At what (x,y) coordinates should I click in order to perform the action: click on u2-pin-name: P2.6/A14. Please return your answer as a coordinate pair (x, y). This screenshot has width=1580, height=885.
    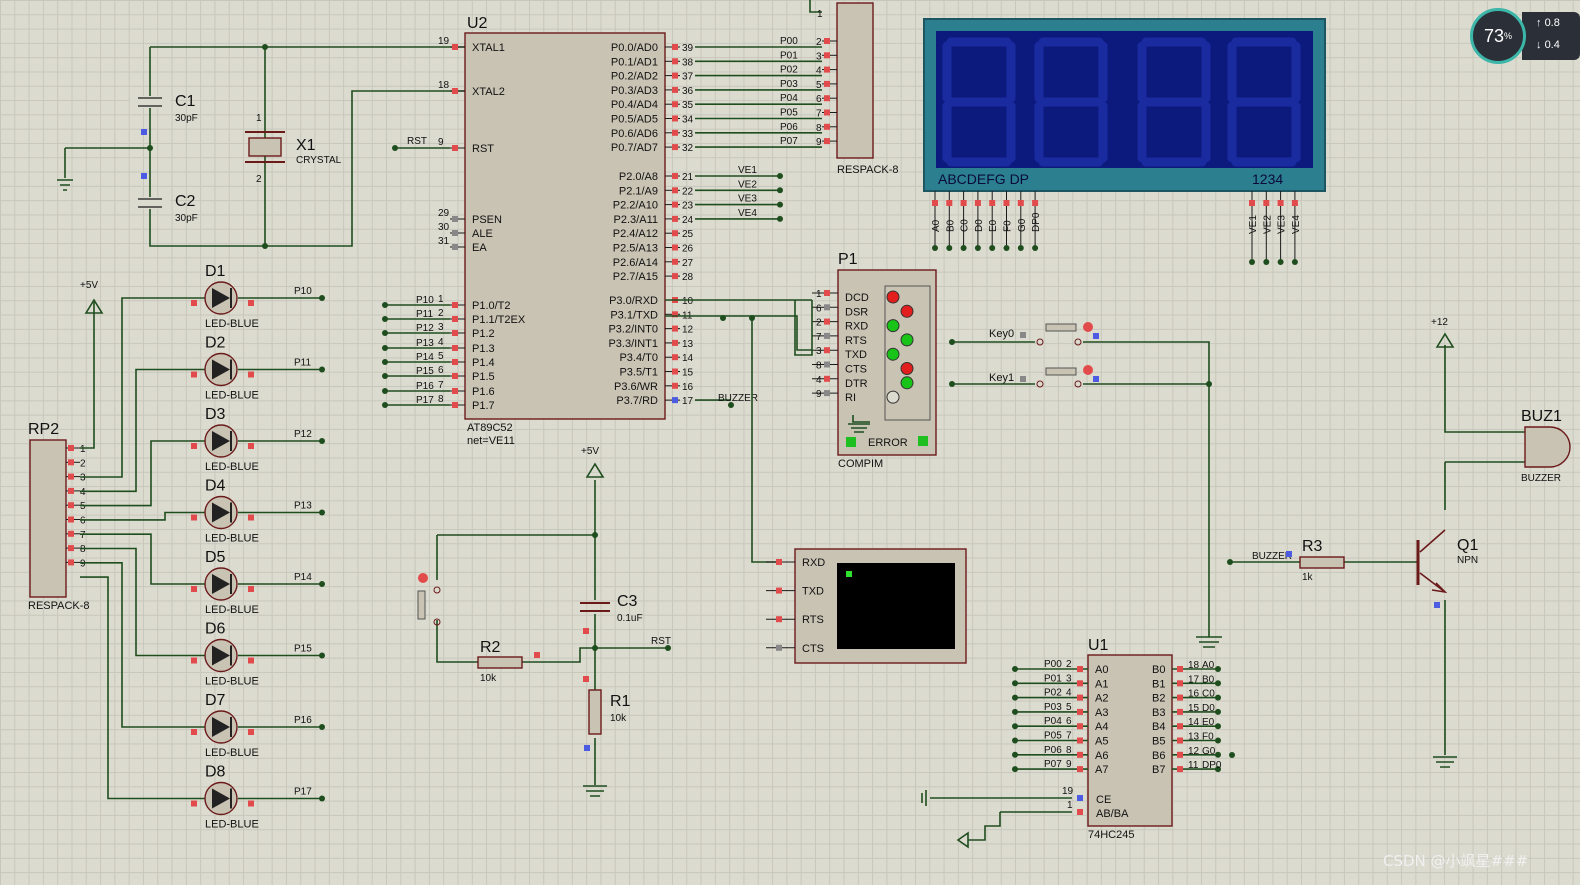
    Looking at the image, I should click on (635, 263).